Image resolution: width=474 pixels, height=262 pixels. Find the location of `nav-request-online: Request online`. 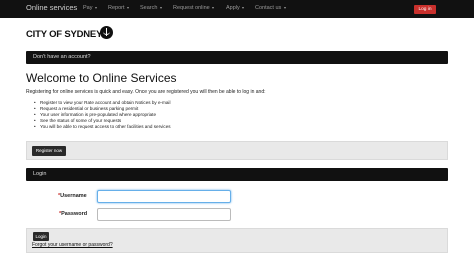

nav-request-online: Request online is located at coordinates (194, 8).